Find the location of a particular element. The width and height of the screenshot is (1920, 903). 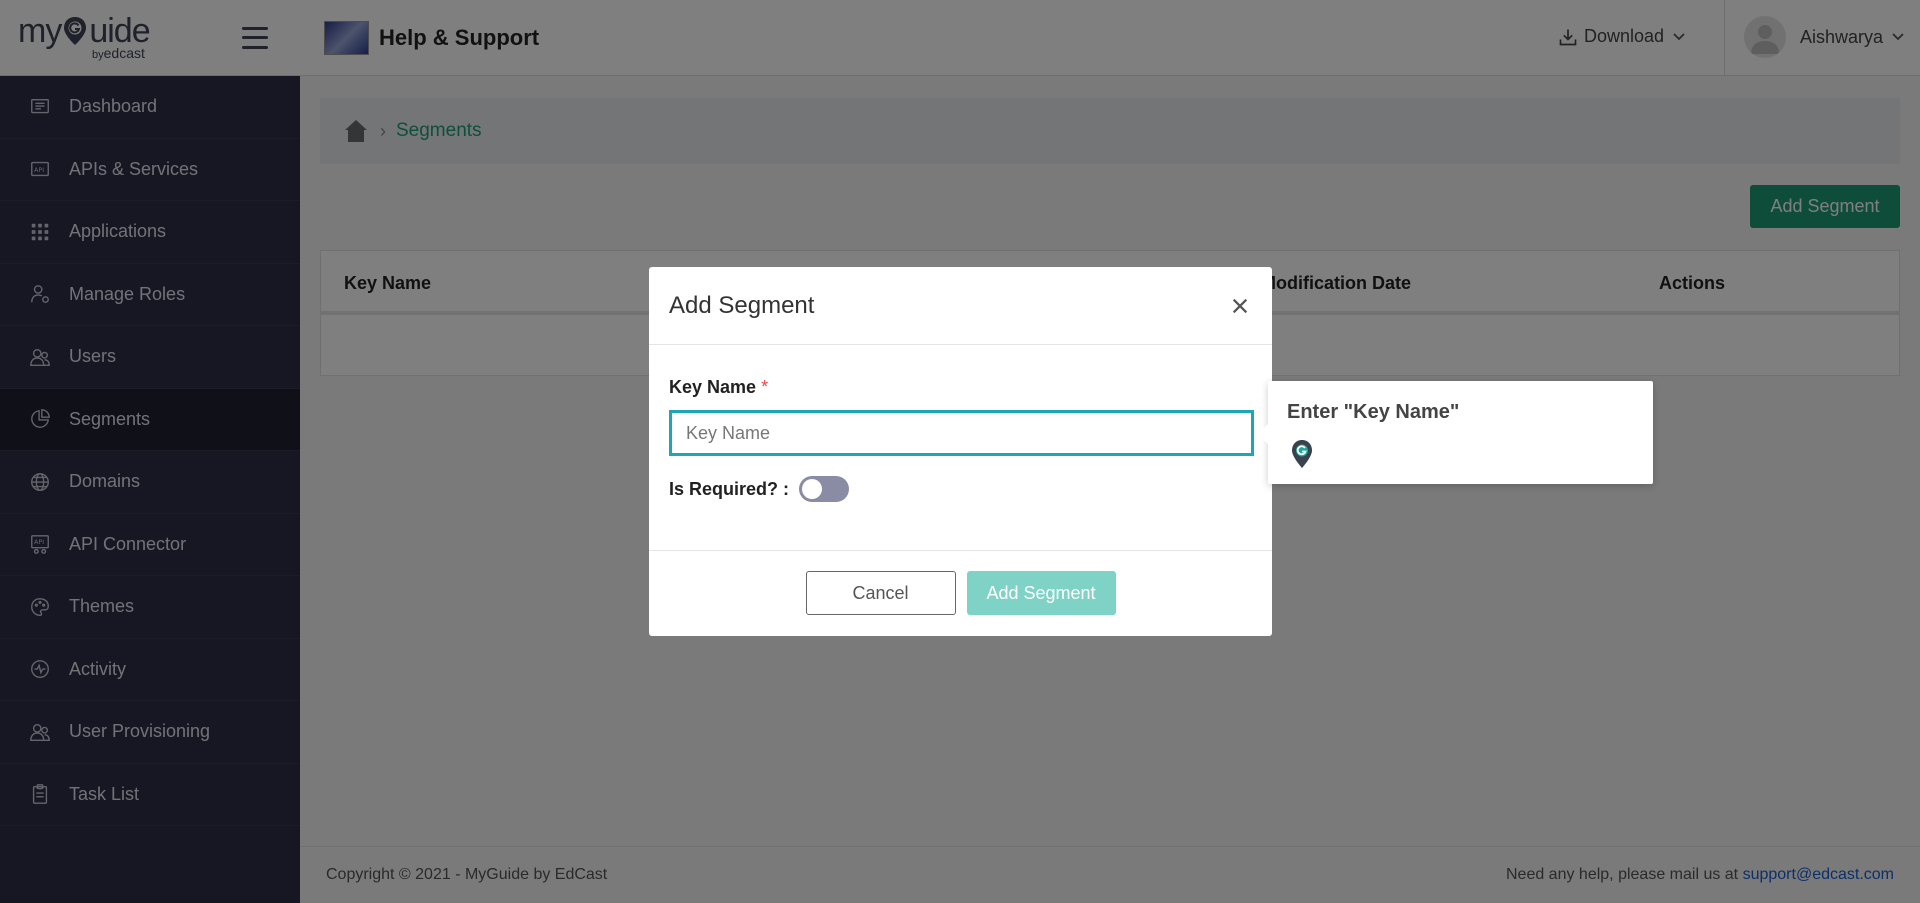

key-name-label: Key Name * is located at coordinates (719, 387).